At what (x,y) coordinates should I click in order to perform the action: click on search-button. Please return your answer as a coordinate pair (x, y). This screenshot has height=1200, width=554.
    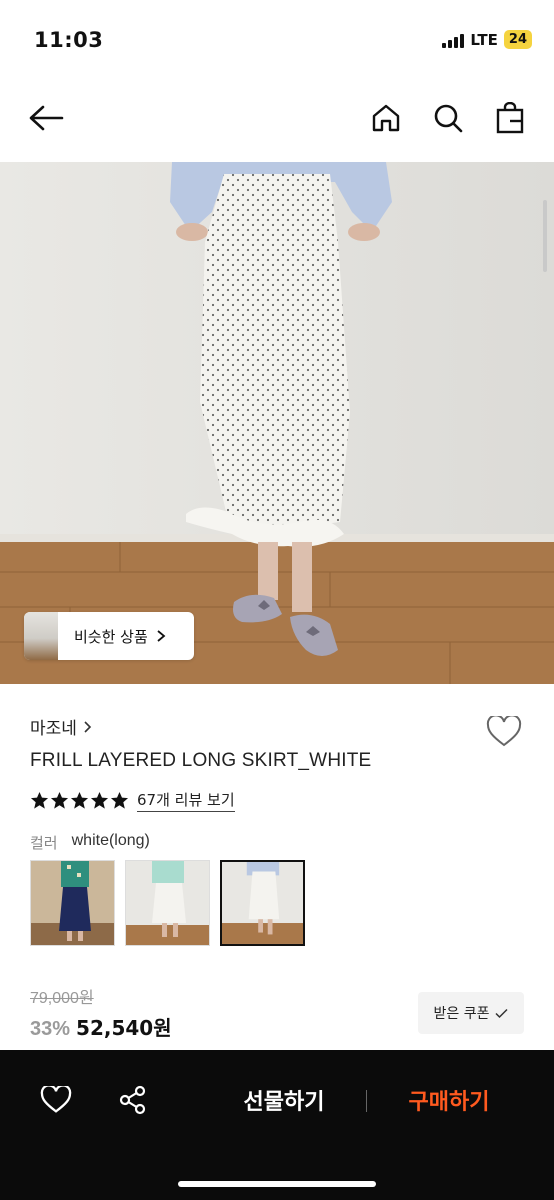
    Looking at the image, I should click on (448, 118).